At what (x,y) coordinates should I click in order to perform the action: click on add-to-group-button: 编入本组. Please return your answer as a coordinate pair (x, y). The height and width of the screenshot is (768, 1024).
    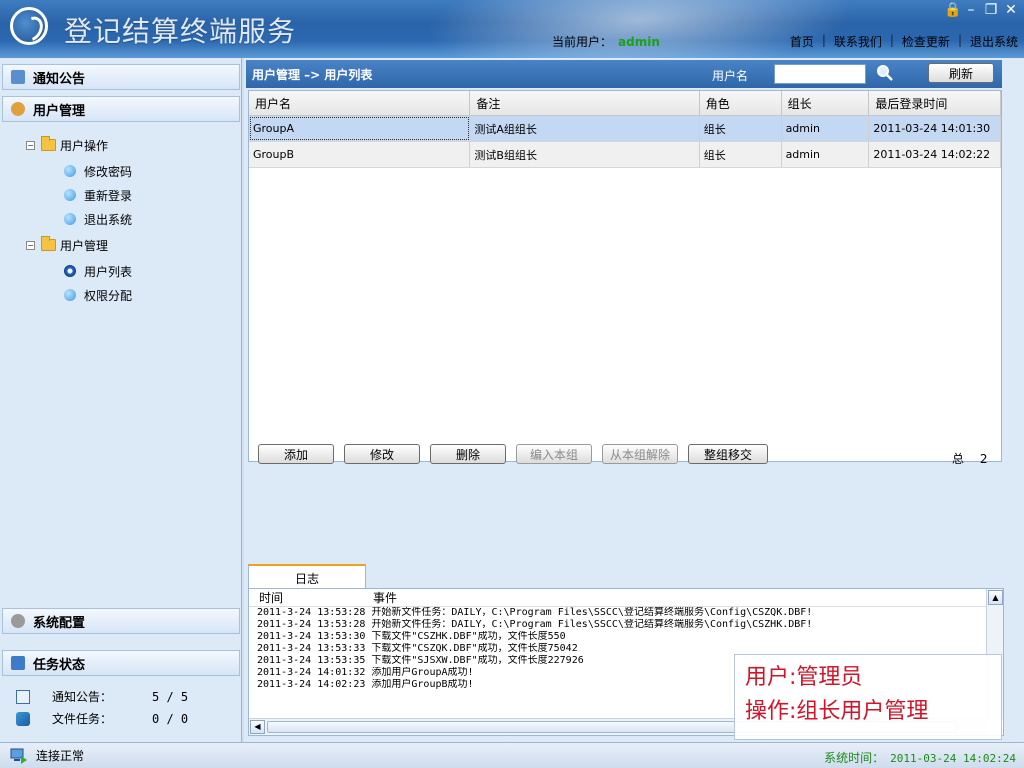
    Looking at the image, I should click on (554, 454).